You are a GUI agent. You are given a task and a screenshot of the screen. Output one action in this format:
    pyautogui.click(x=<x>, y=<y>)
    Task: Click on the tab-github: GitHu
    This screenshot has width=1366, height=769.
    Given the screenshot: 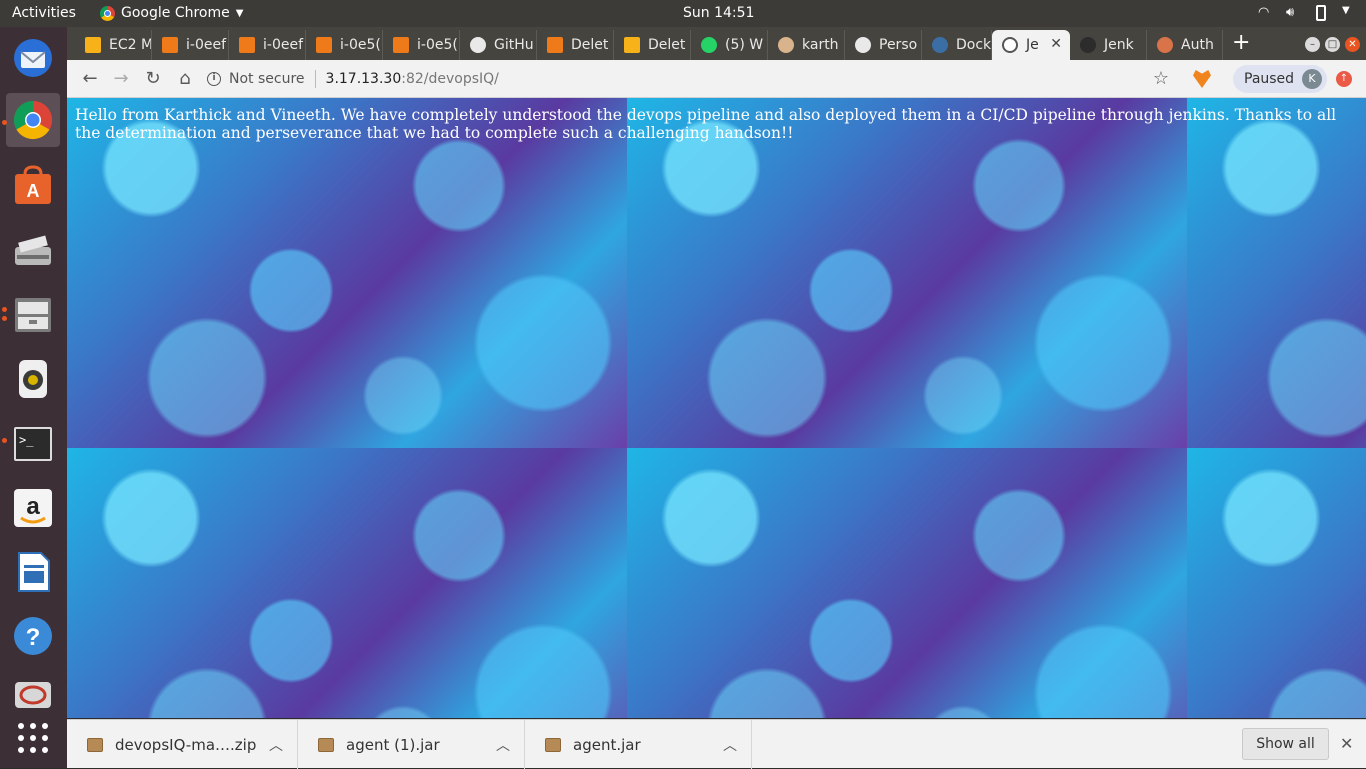 What is the action you would take?
    pyautogui.click(x=498, y=45)
    